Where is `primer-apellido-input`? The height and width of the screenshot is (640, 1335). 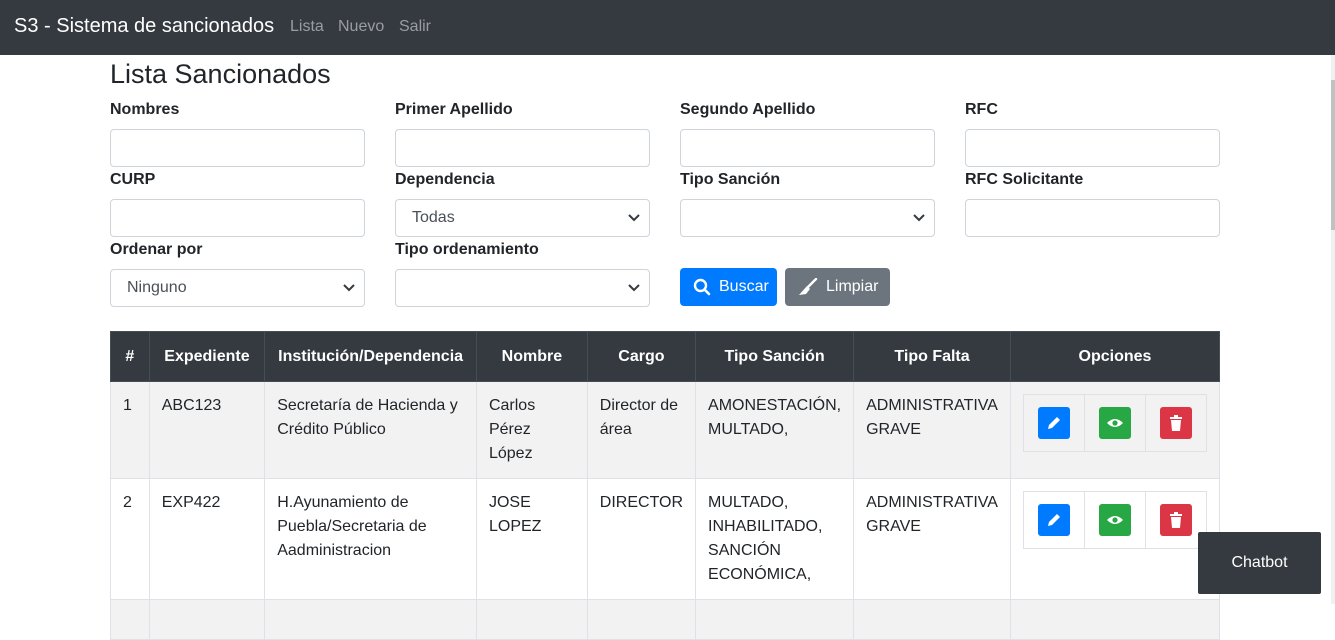 primer-apellido-input is located at coordinates (522, 148).